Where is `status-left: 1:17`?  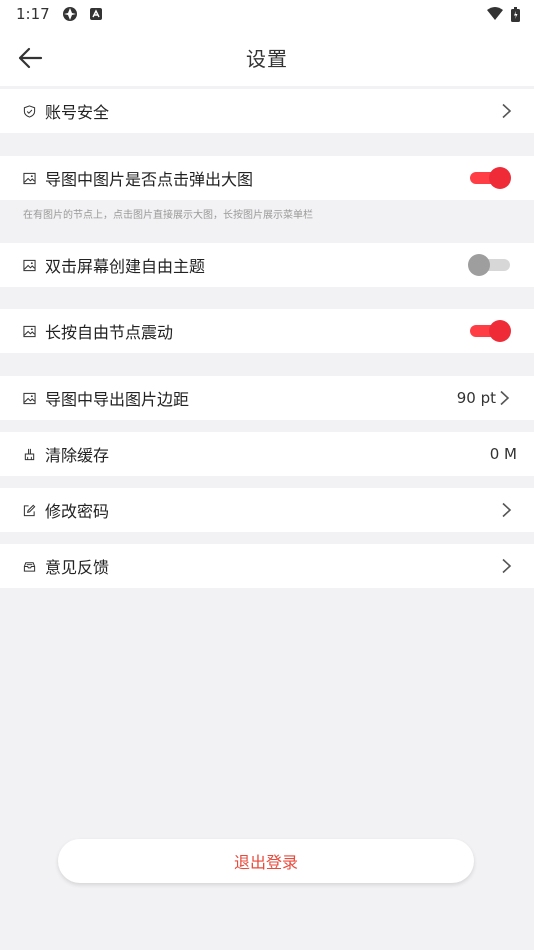
status-left: 1:17 is located at coordinates (59, 14).